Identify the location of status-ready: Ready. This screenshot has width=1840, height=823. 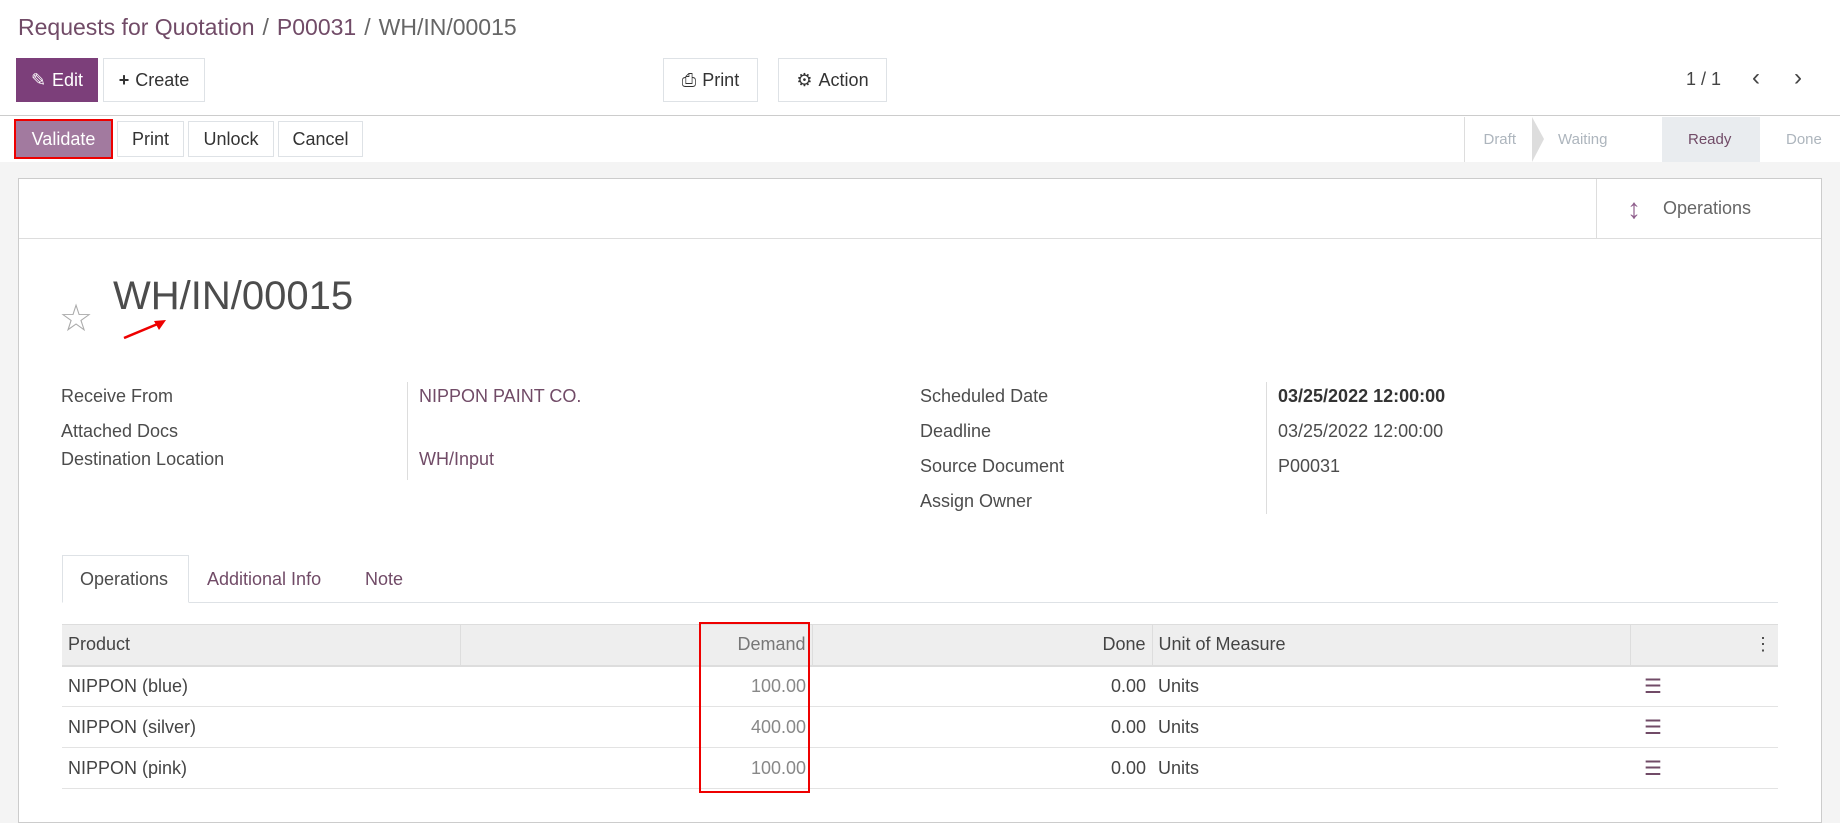
(1711, 139).